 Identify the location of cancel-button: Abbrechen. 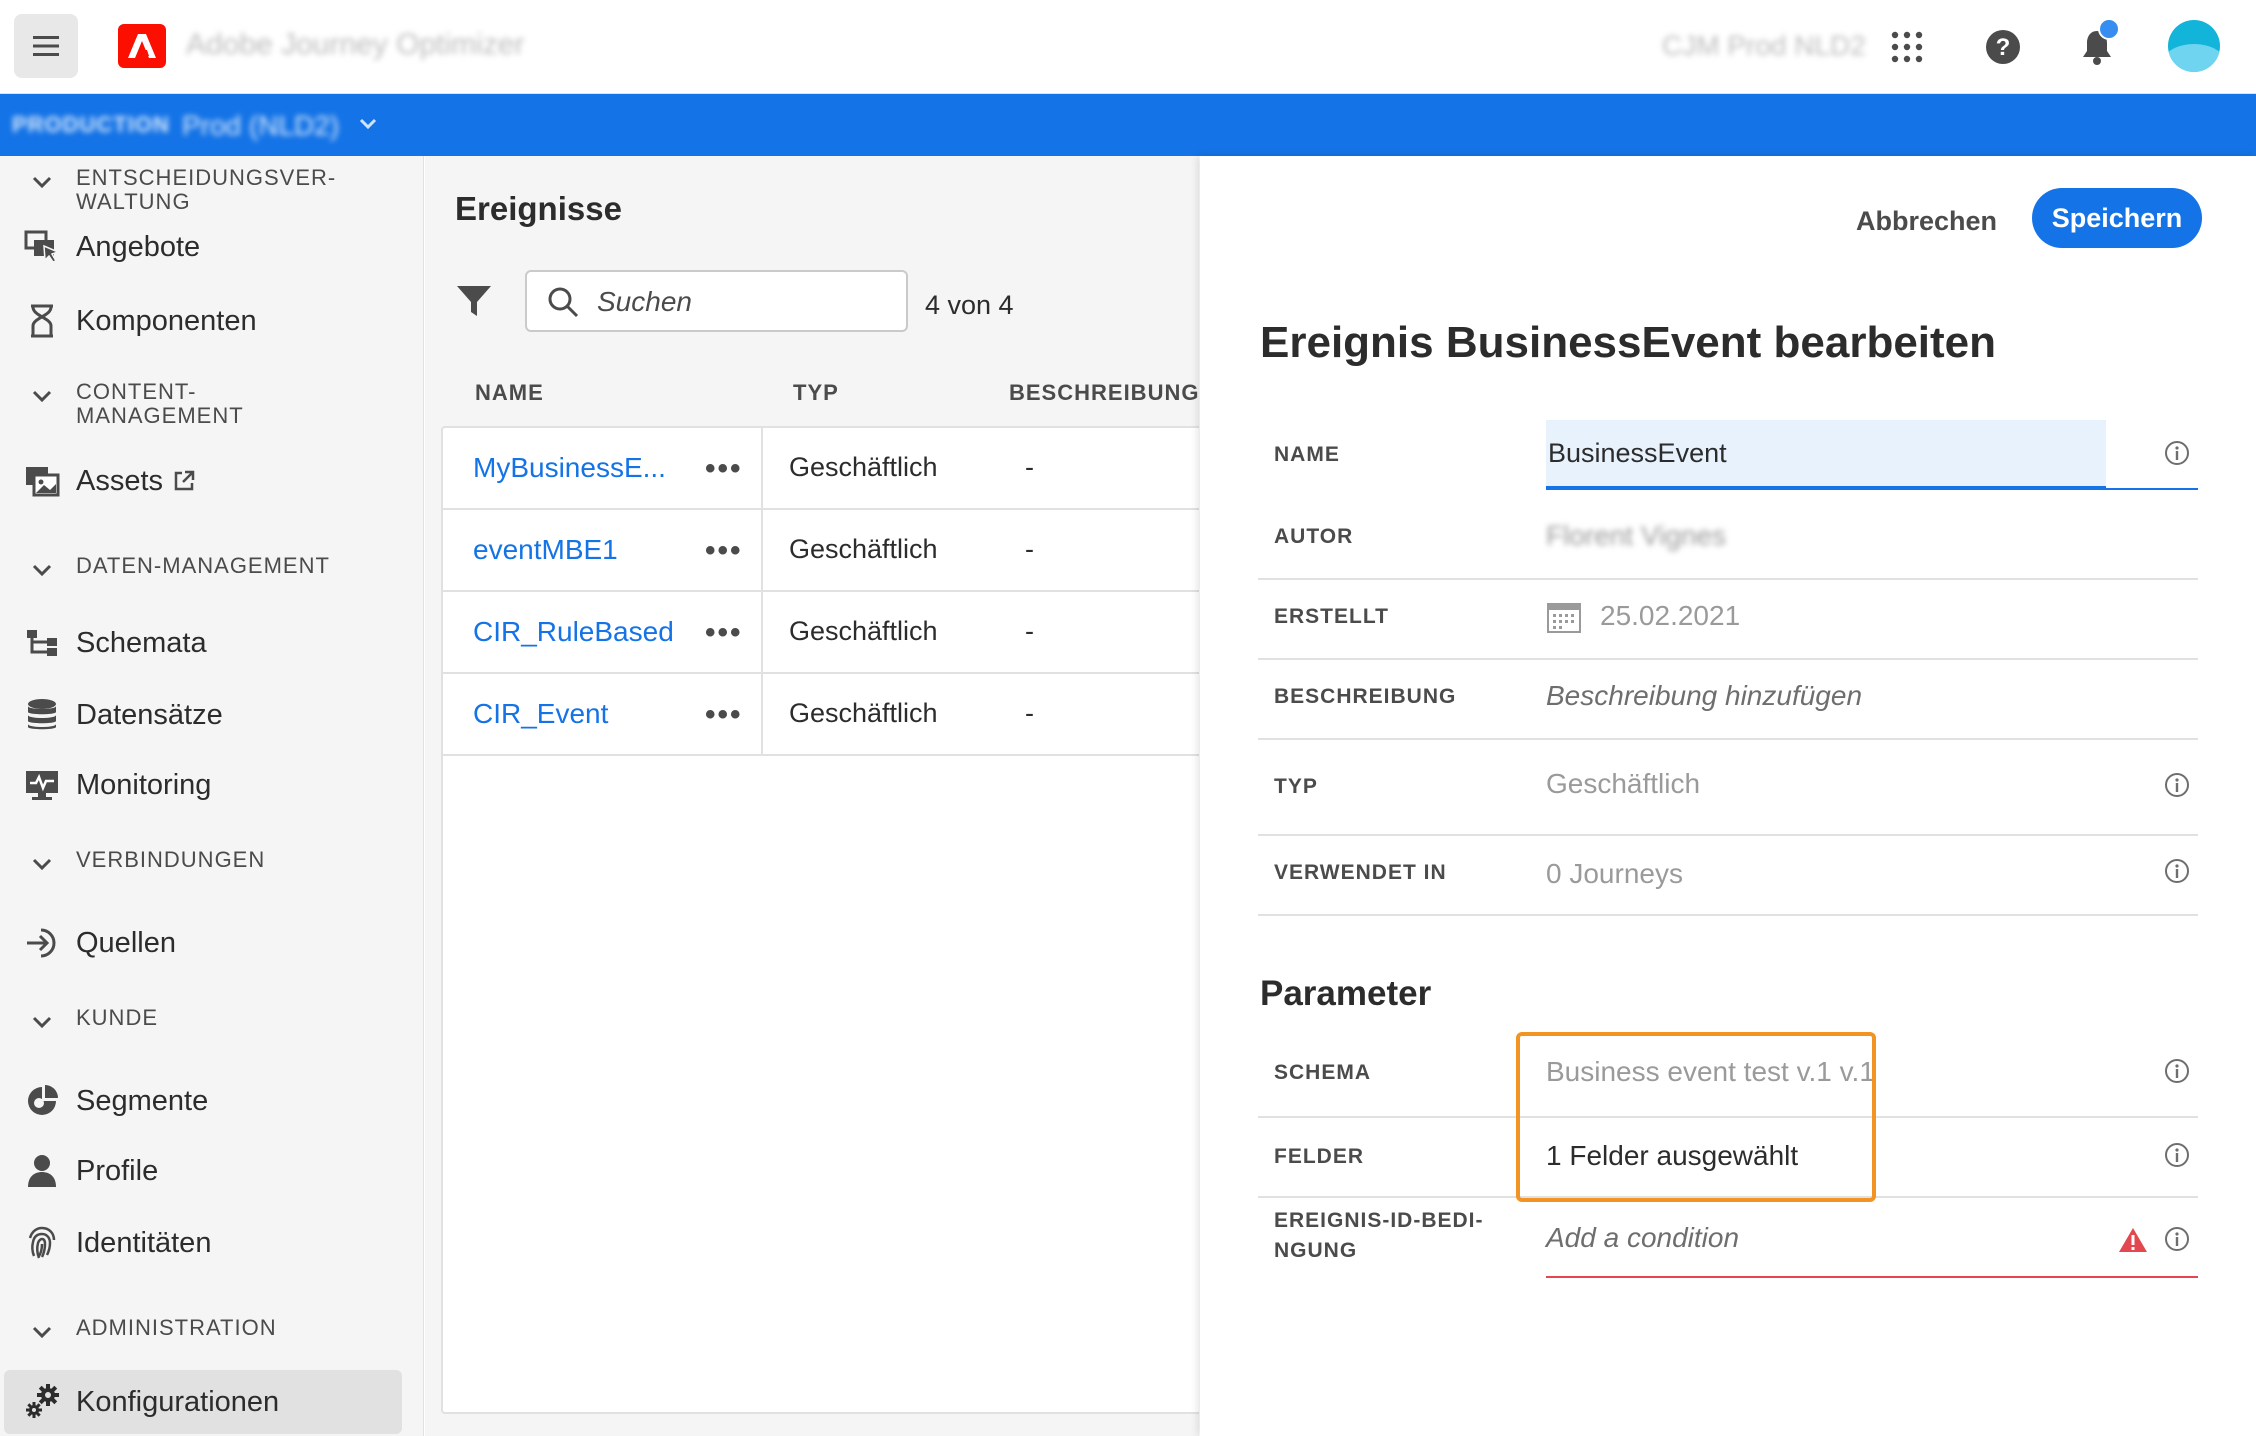
(1926, 221).